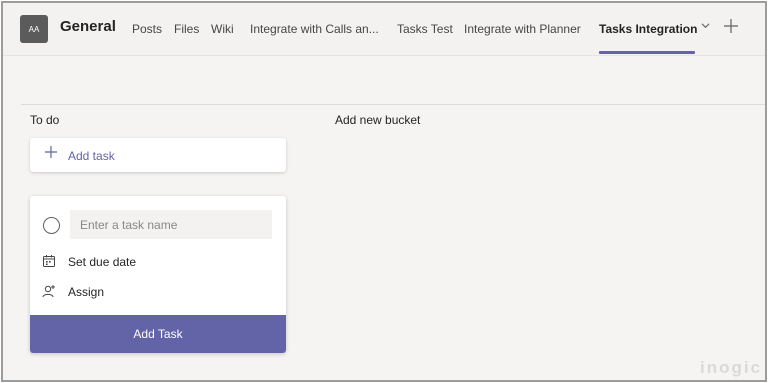  What do you see at coordinates (705, 27) in the screenshot?
I see `chevron-down-icon` at bounding box center [705, 27].